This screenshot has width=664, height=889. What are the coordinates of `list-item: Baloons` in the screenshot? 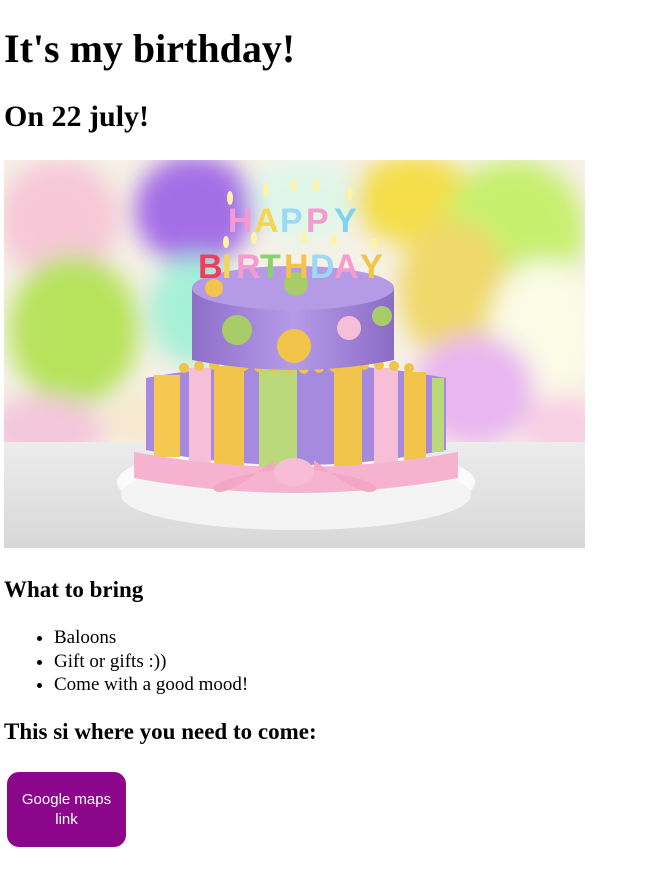 It's located at (151, 638).